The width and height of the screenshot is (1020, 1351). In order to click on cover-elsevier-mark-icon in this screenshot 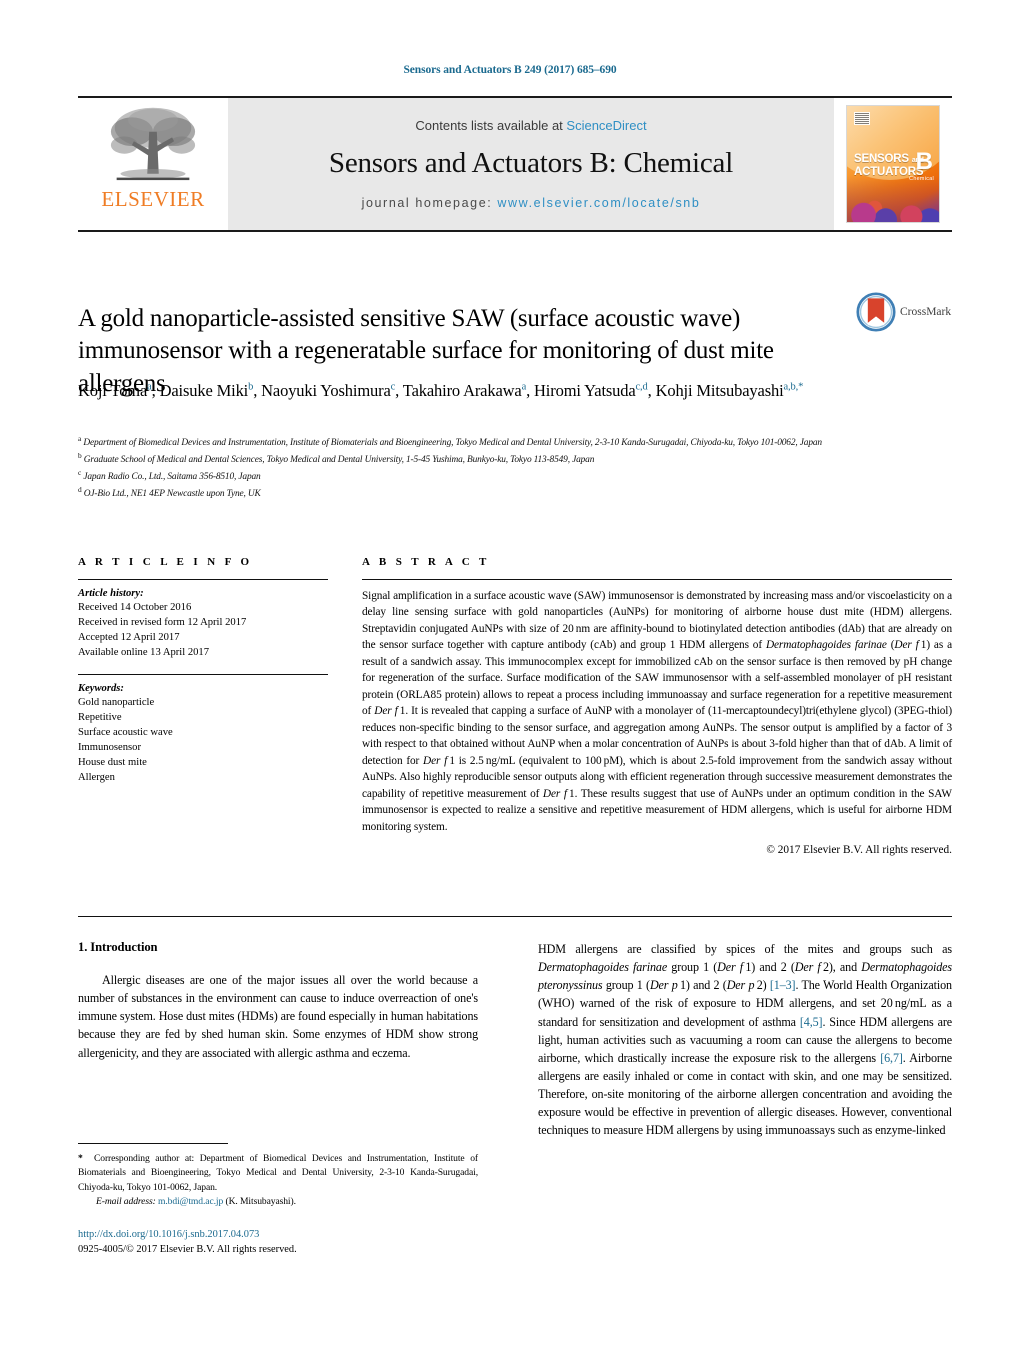, I will do `click(862, 118)`.